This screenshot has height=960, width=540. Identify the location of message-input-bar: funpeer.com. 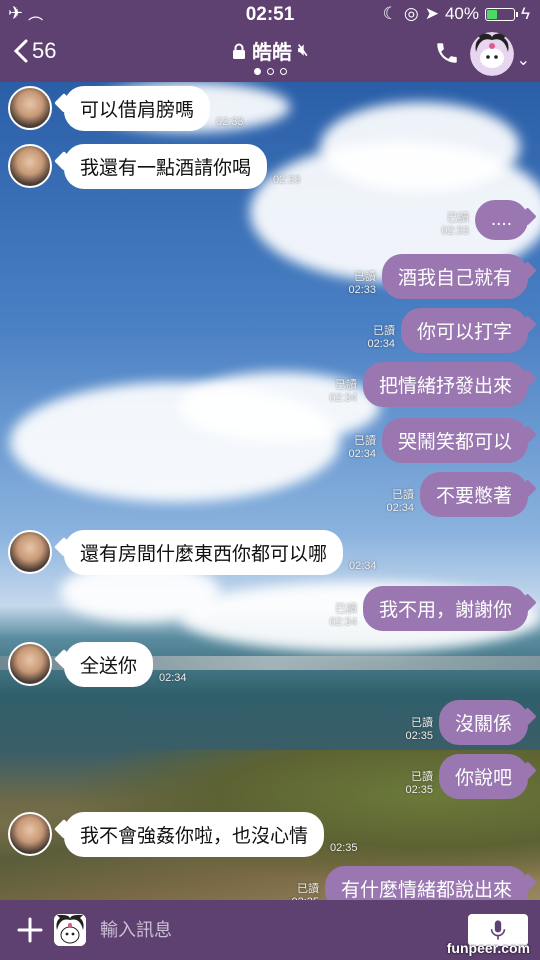
(270, 930).